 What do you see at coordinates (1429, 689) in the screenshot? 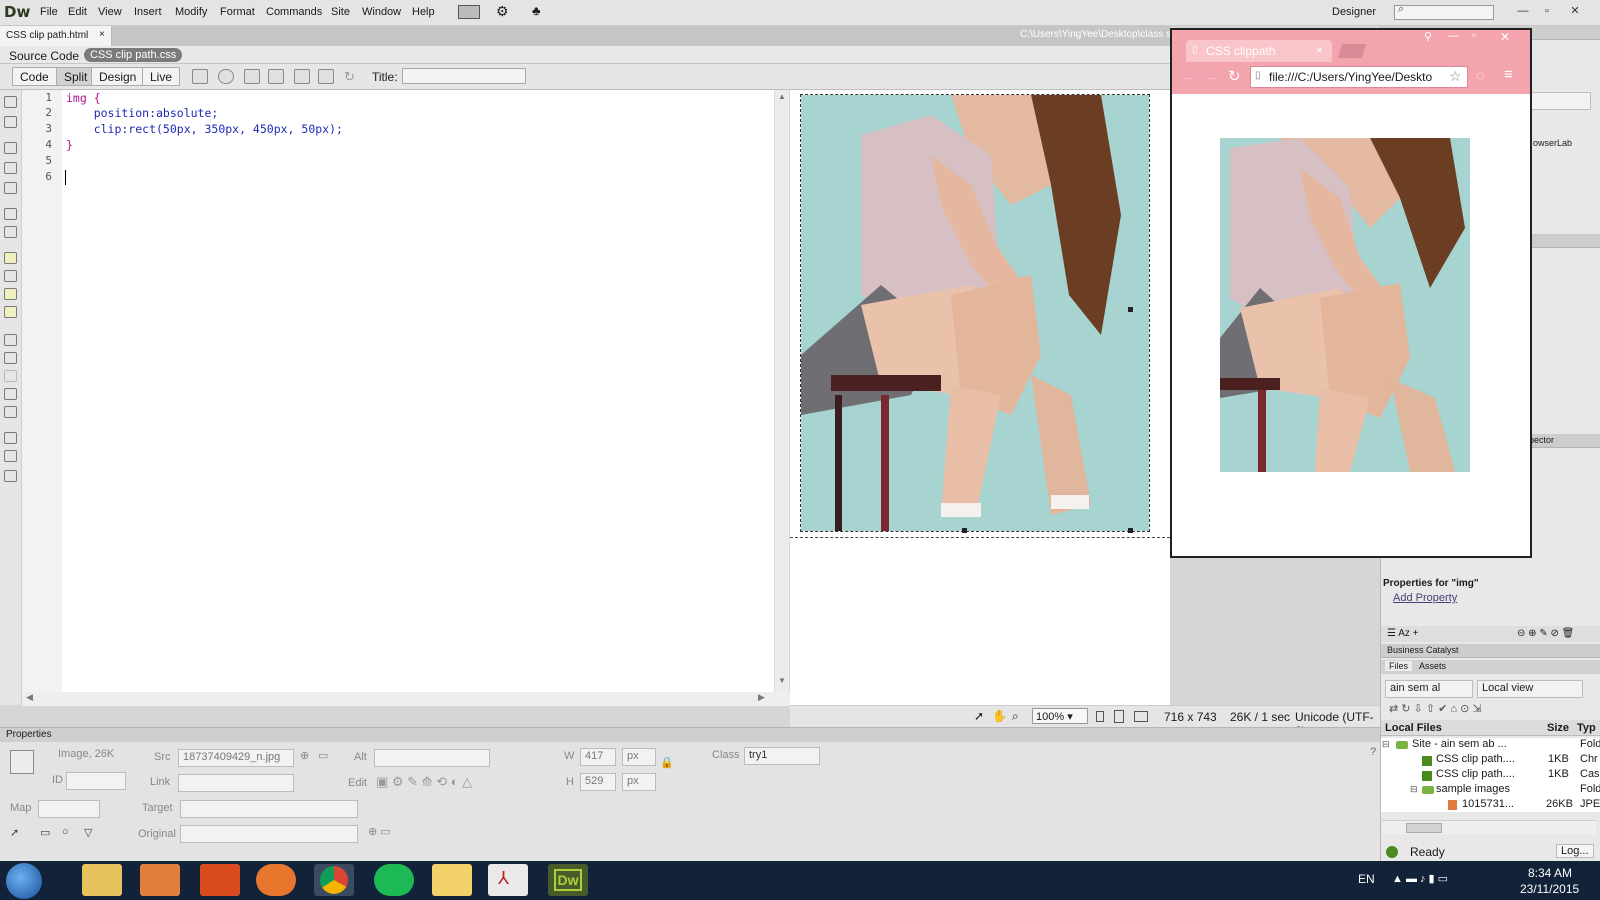
I see `site-select: ain sem al` at bounding box center [1429, 689].